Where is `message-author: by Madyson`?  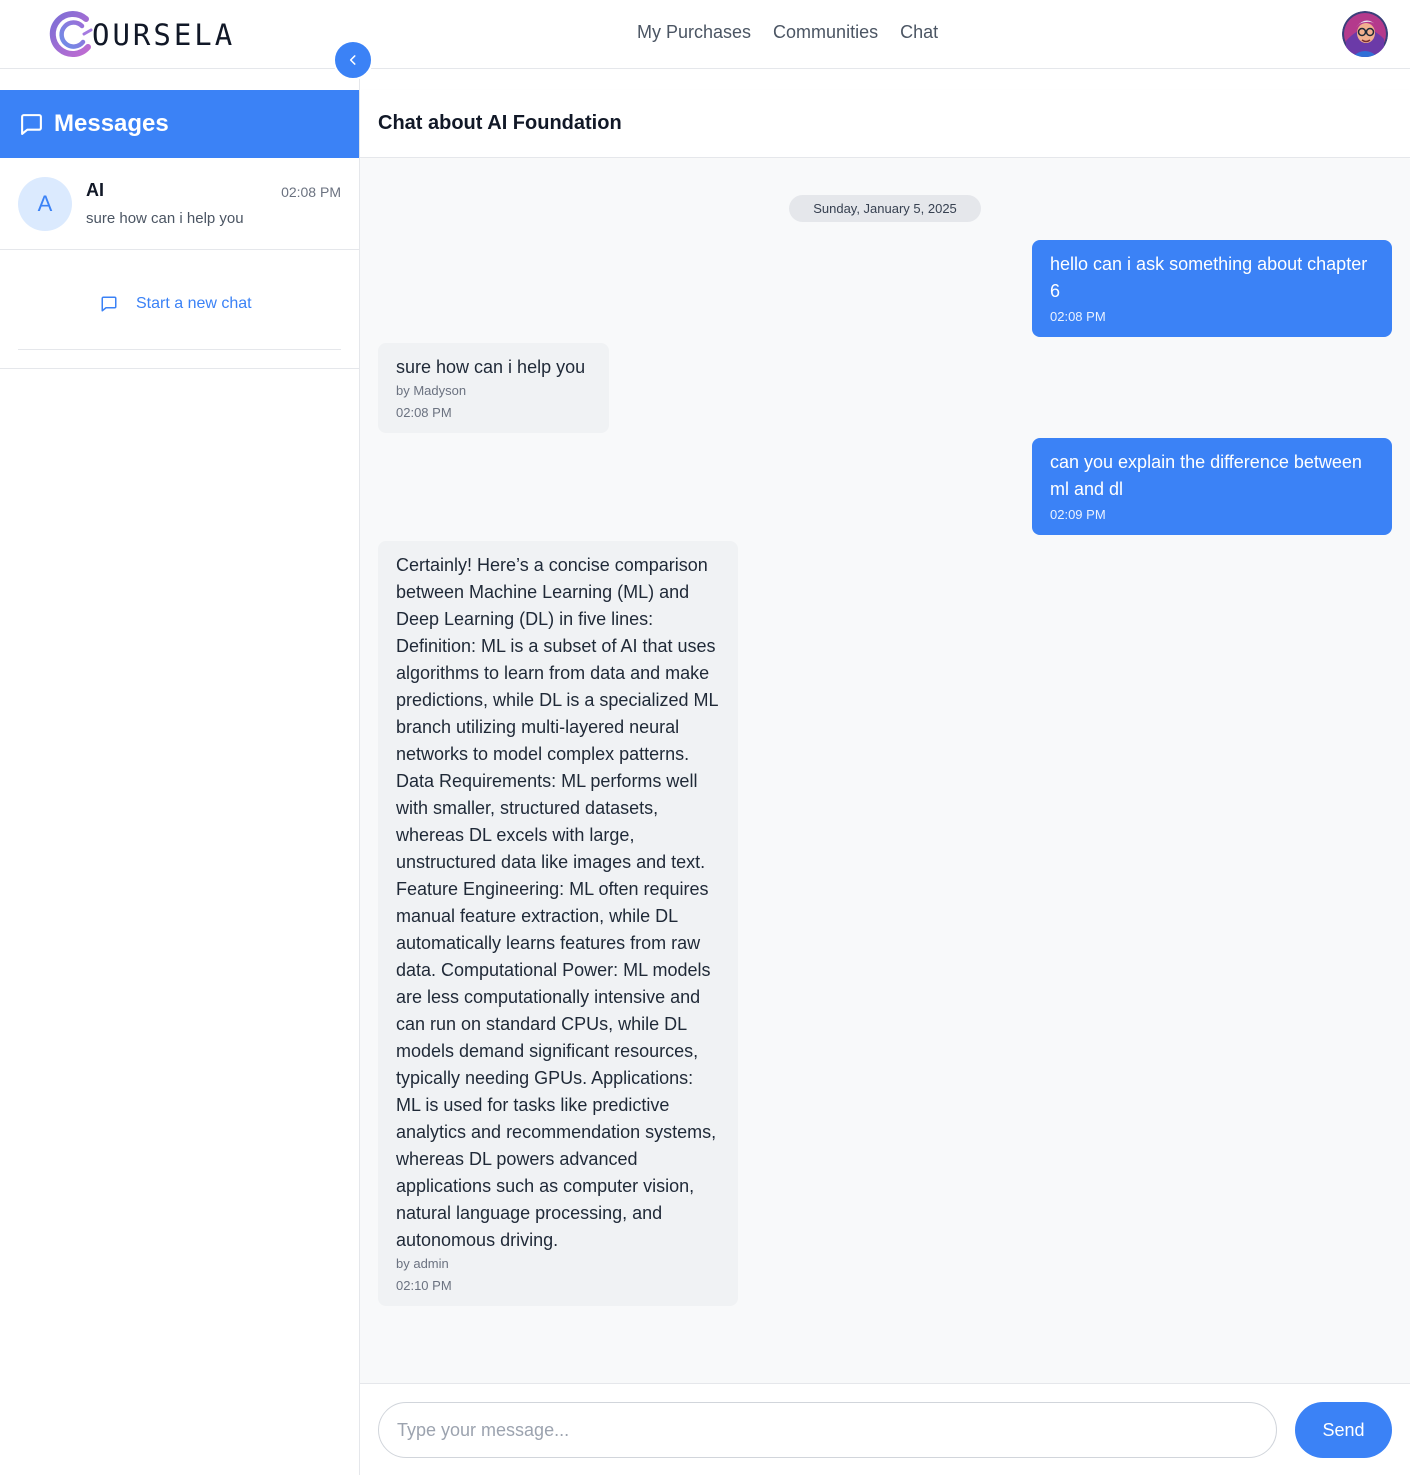
message-author: by Madyson is located at coordinates (431, 390).